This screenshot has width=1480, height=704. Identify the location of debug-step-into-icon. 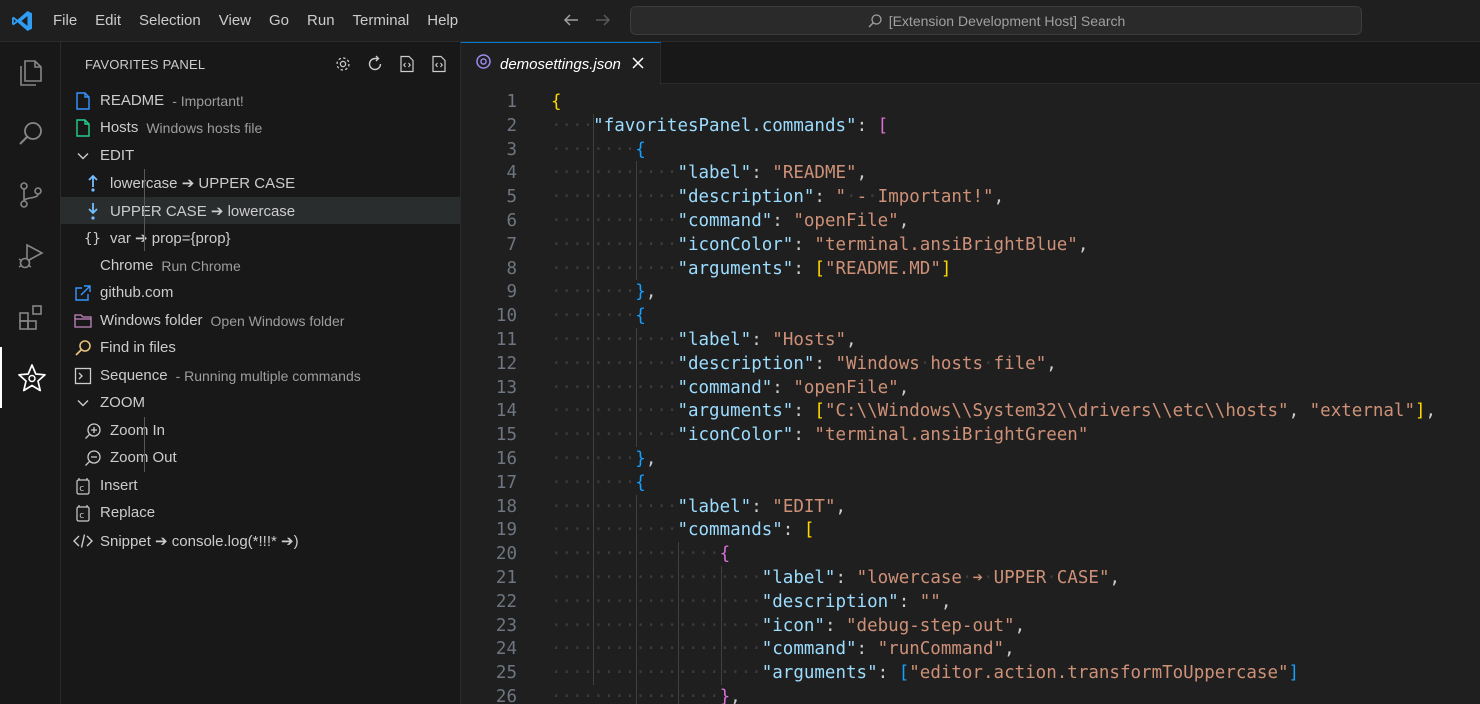
(93, 211).